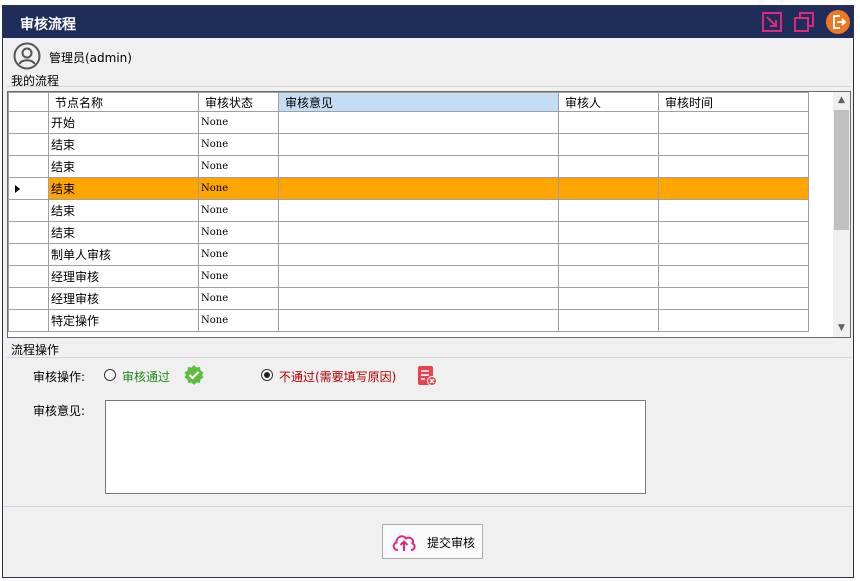  Describe the element at coordinates (733, 102) in the screenshot. I see `column-header-time: 审核时间` at that location.